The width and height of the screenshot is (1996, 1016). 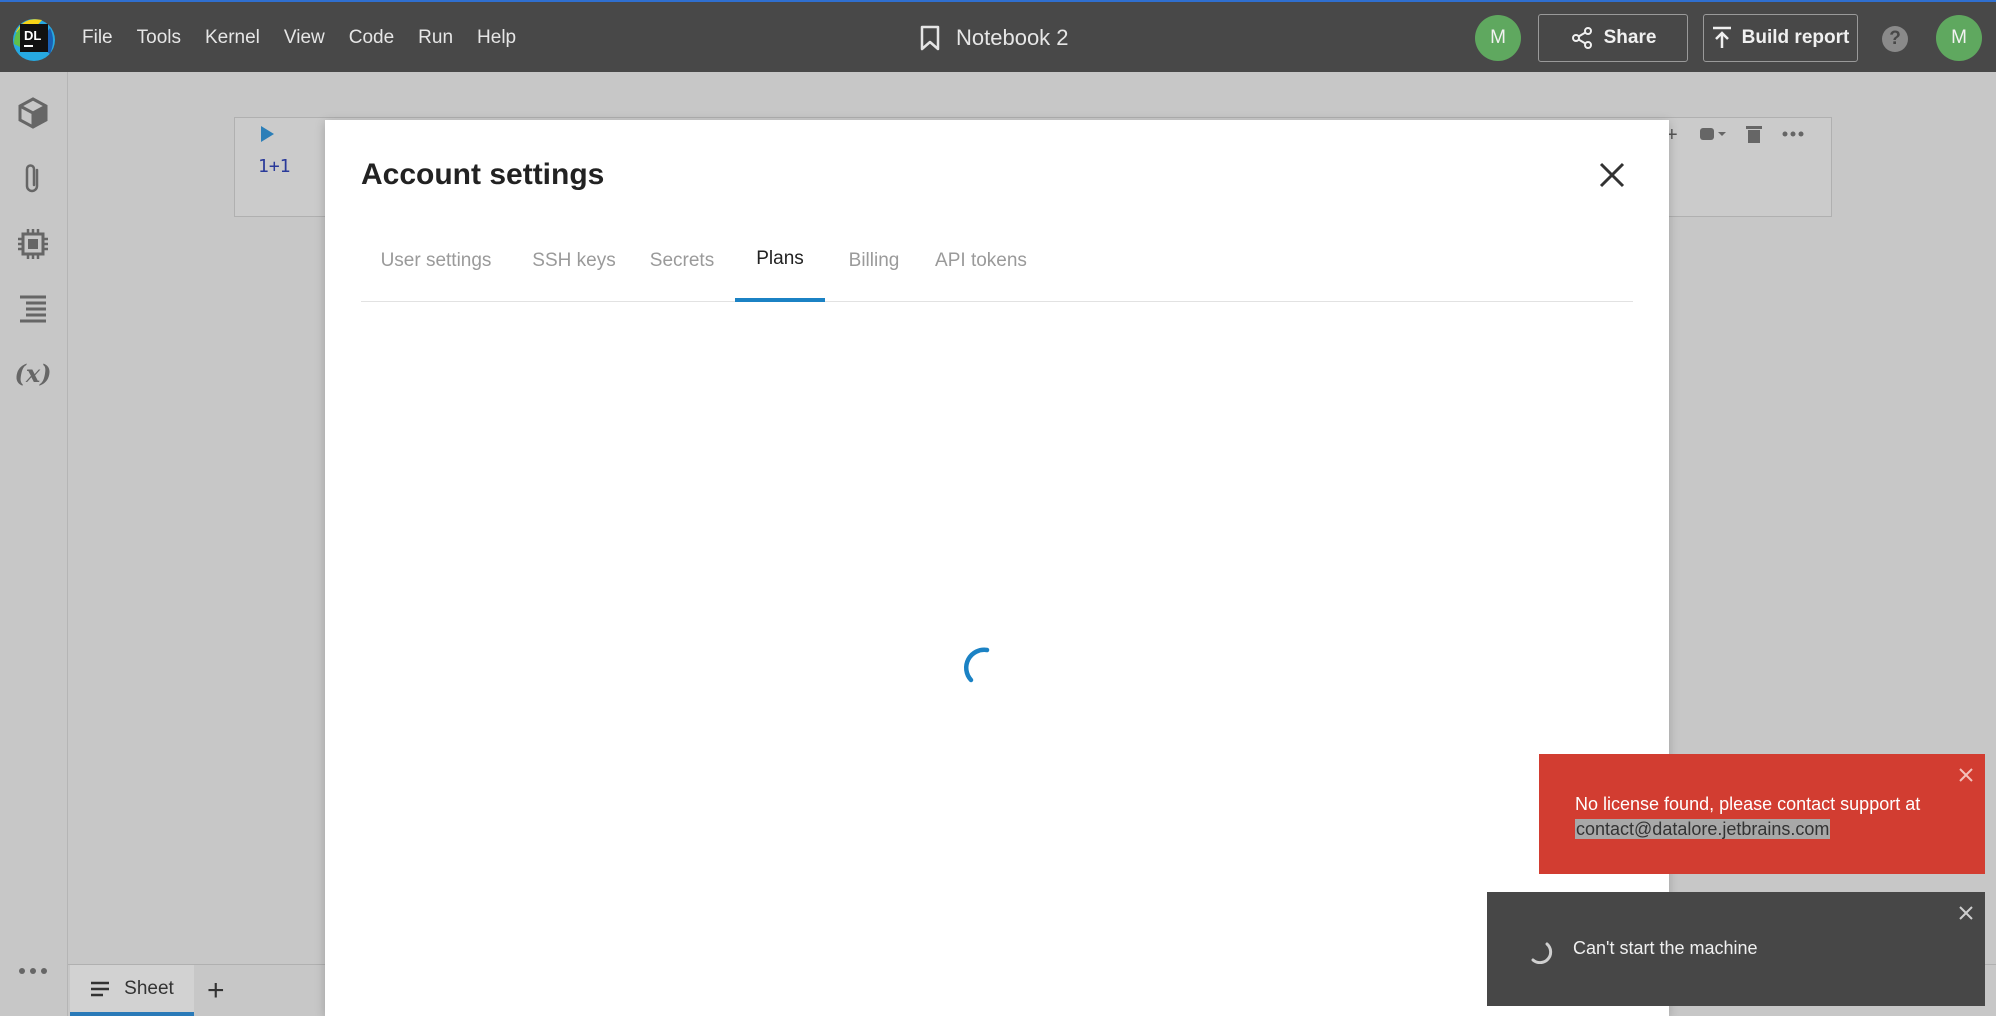 What do you see at coordinates (1735, 135) in the screenshot?
I see `cell-toolbar: +` at bounding box center [1735, 135].